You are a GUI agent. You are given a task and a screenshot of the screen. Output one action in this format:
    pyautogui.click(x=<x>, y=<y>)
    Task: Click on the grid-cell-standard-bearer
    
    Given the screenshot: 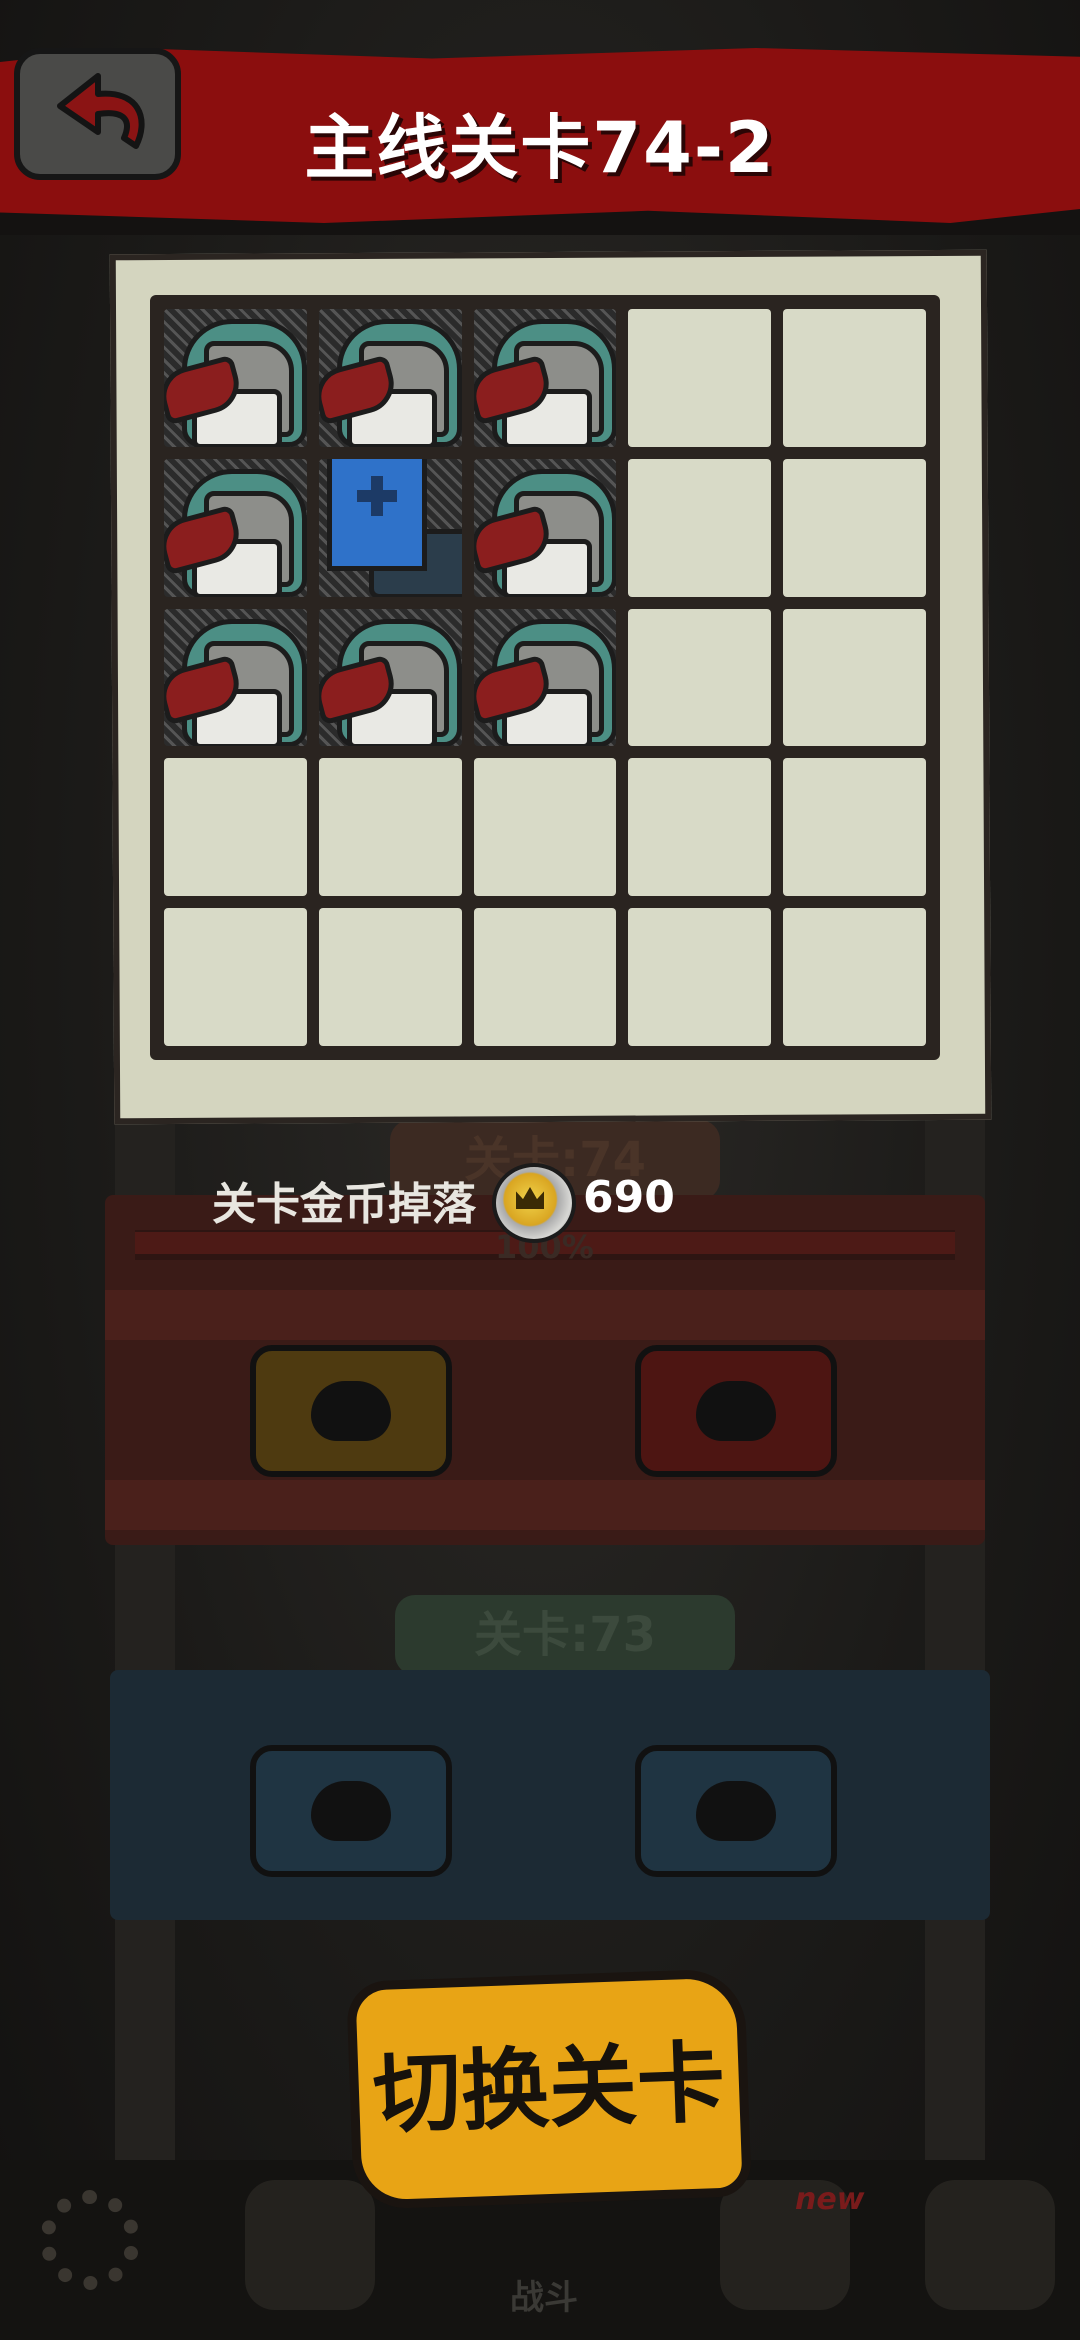 What is the action you would take?
    pyautogui.click(x=390, y=527)
    